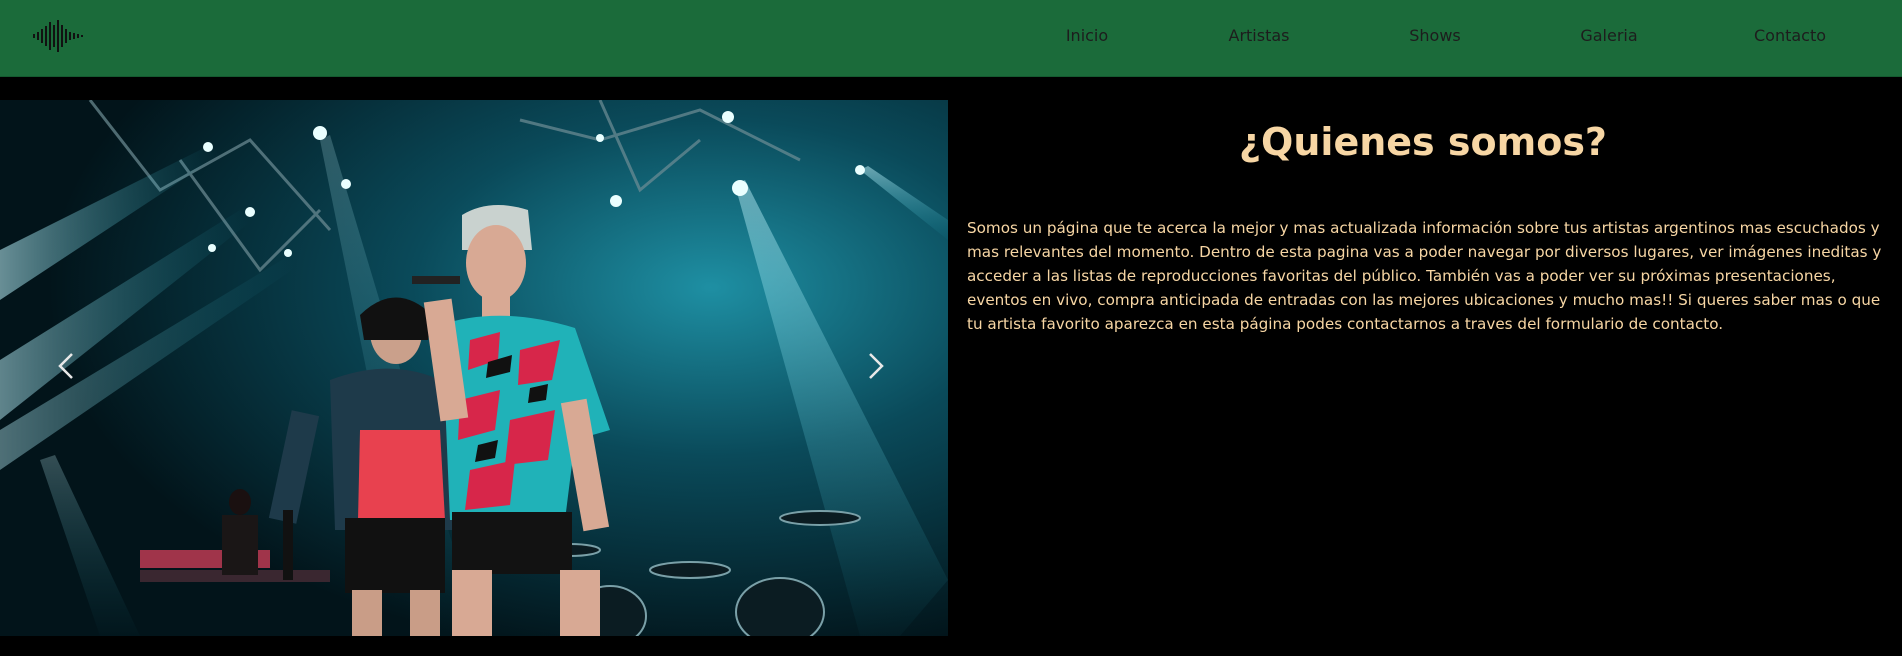  What do you see at coordinates (66, 366) in the screenshot?
I see `chevron-left-icon` at bounding box center [66, 366].